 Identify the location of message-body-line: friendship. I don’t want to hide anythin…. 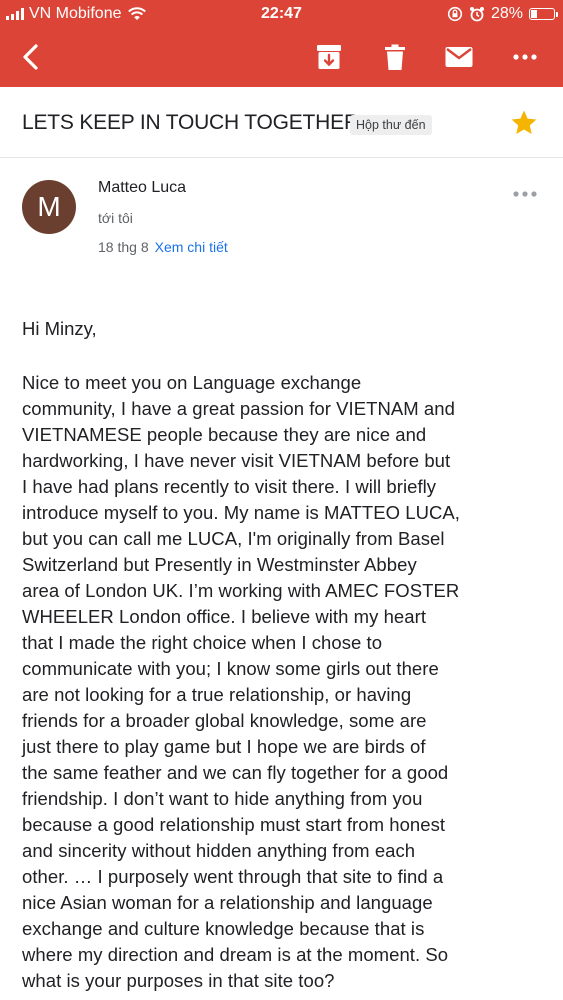
(222, 798).